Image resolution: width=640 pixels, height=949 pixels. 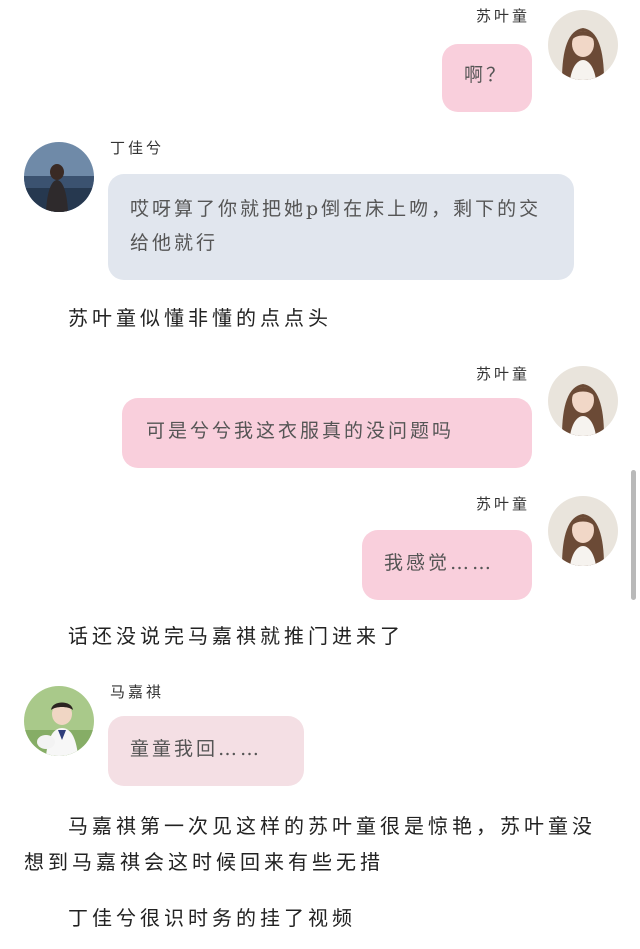 What do you see at coordinates (212, 918) in the screenshot?
I see `narration-text: 丁佳兮很识时务的挂了视频` at bounding box center [212, 918].